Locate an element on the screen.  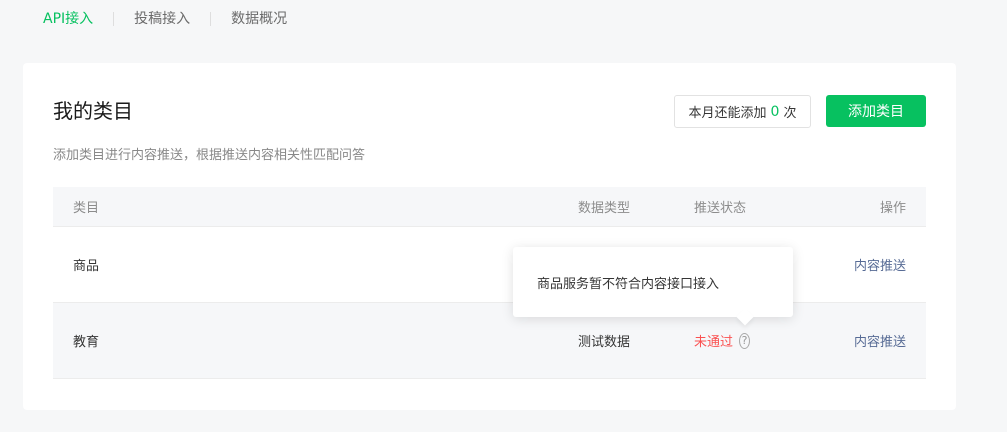
tab-api: API接入 is located at coordinates (68, 19).